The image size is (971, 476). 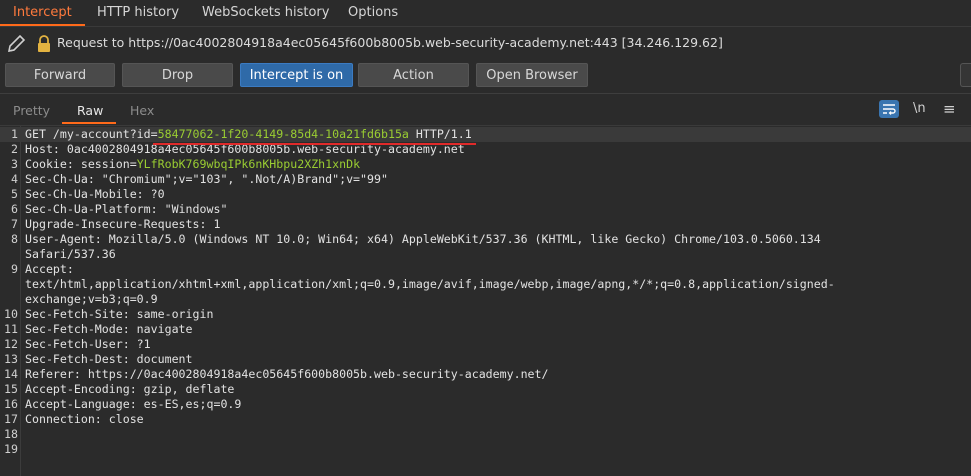 I want to click on line-text: Sec-Fetch-Mode: navigate, so click(x=109, y=329).